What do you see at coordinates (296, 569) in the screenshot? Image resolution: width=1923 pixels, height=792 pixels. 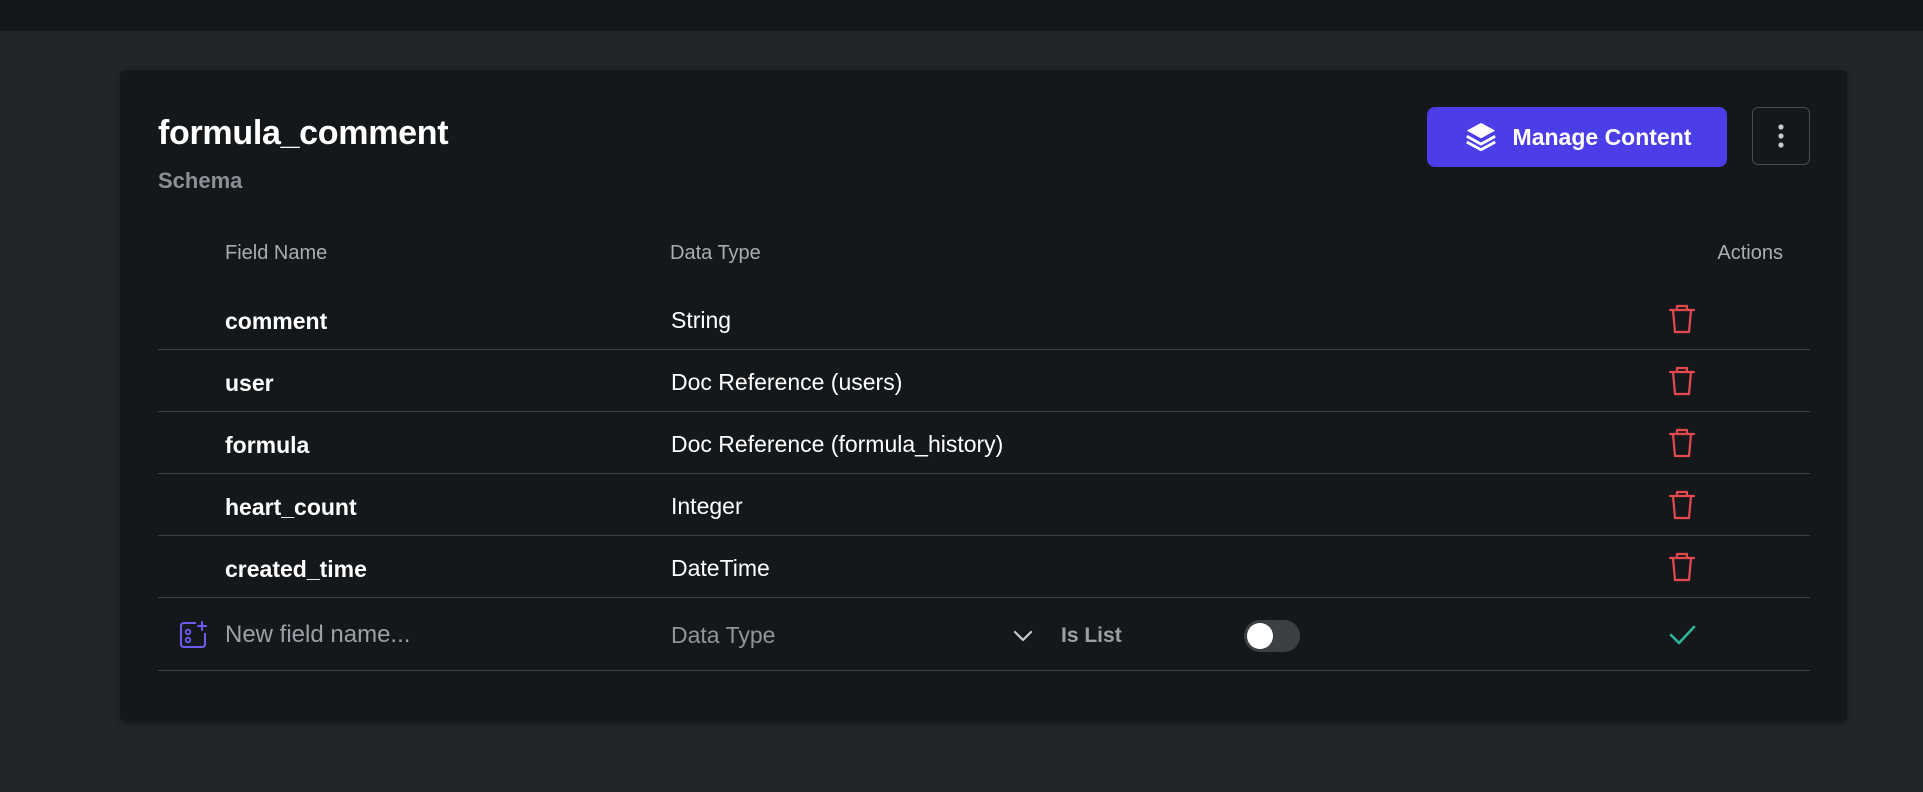 I see `field-name: created_time` at bounding box center [296, 569].